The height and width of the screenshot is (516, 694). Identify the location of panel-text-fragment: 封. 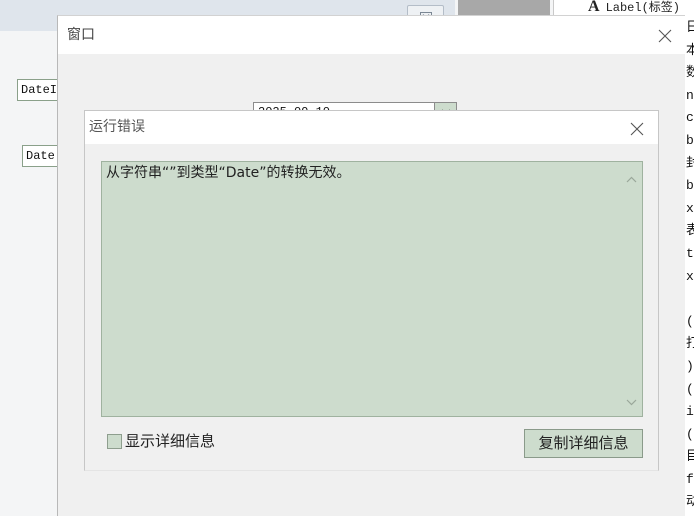
(690, 164).